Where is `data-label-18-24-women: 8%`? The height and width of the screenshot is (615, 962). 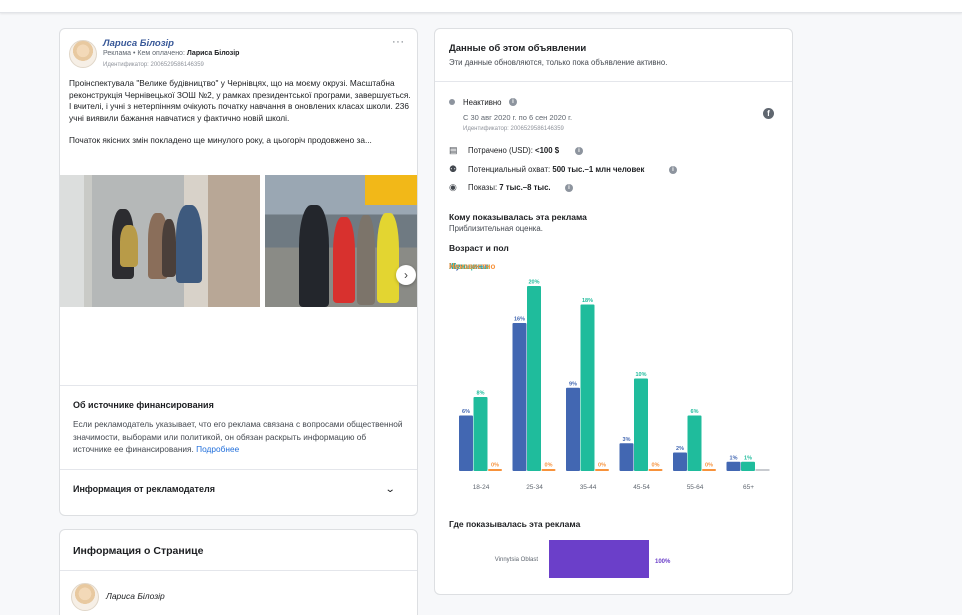
data-label-18-24-women: 8% is located at coordinates (481, 394).